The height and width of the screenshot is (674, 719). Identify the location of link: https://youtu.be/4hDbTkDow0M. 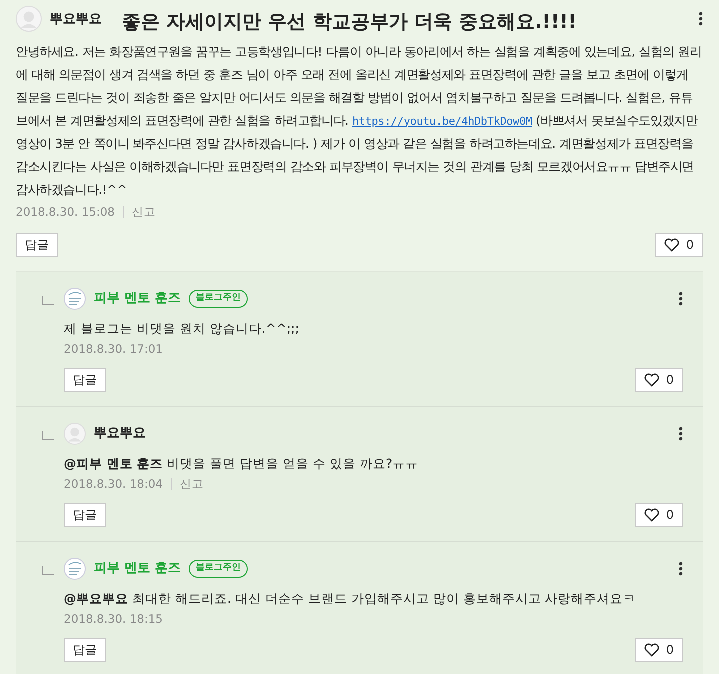
(442, 121).